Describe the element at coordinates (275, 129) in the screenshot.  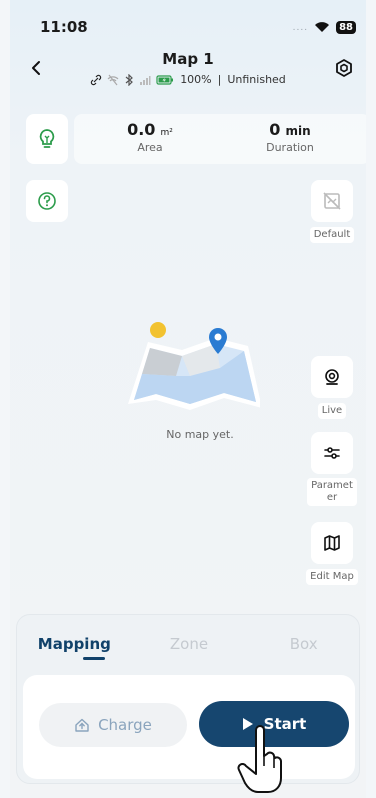
I see `duration-value: 0` at that location.